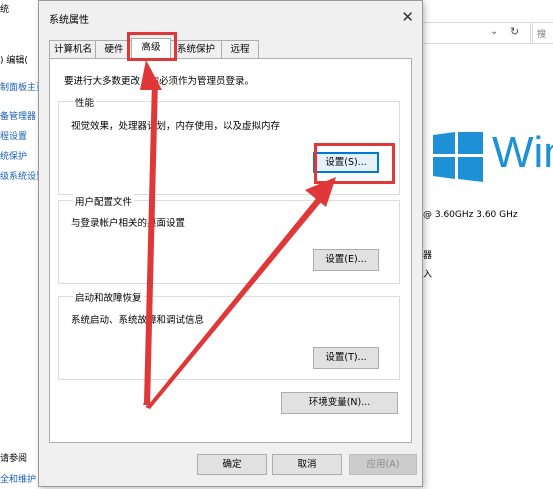  Describe the element at coordinates (470, 215) in the screenshot. I see `cpu-speed: @ 3.60GHz 3.60 GHz` at that location.